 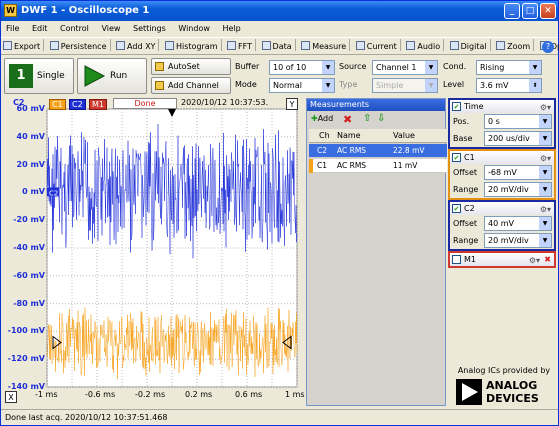 I want to click on toolbar-separator, so click(x=44, y=45).